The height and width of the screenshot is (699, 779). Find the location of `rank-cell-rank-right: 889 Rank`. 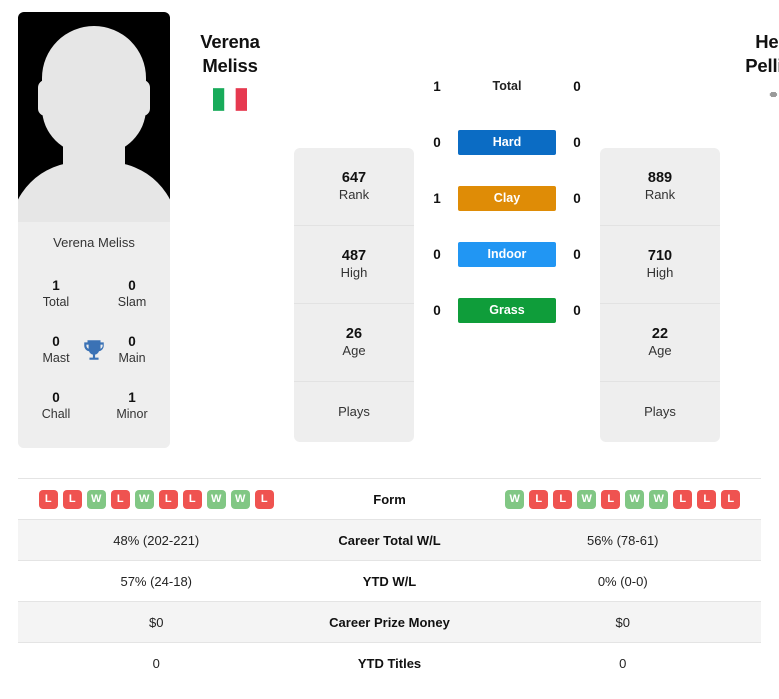

rank-cell-rank-right: 889 Rank is located at coordinates (660, 187).